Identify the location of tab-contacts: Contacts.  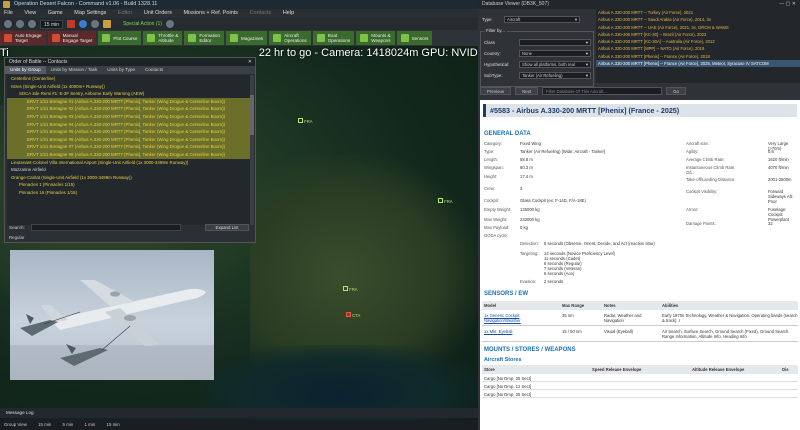
(154, 70).